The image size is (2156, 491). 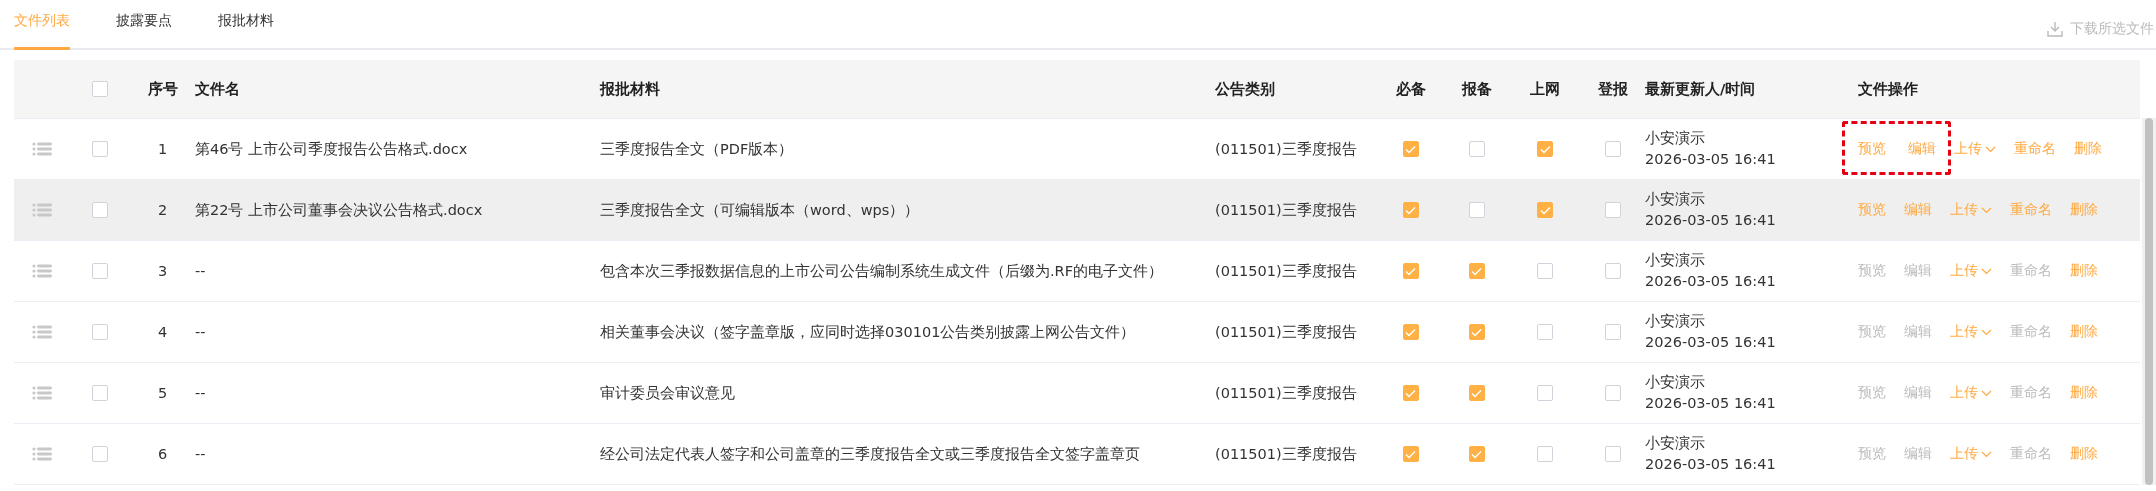 What do you see at coordinates (162, 89) in the screenshot?
I see `column-header: 序号` at bounding box center [162, 89].